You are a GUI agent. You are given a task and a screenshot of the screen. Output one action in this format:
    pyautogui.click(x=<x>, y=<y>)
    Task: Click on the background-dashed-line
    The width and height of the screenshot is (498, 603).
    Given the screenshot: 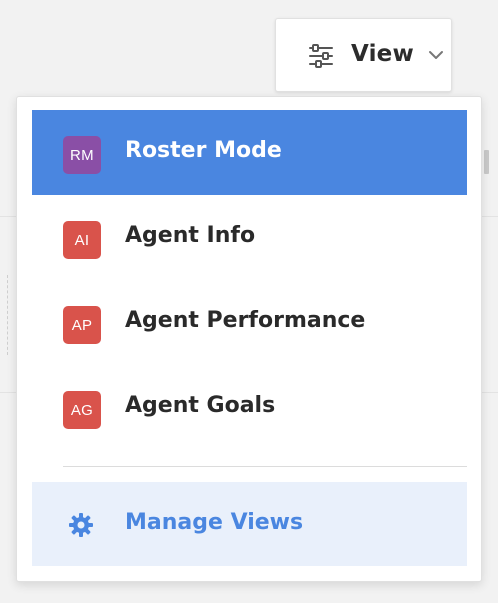 What is the action you would take?
    pyautogui.click(x=7, y=315)
    